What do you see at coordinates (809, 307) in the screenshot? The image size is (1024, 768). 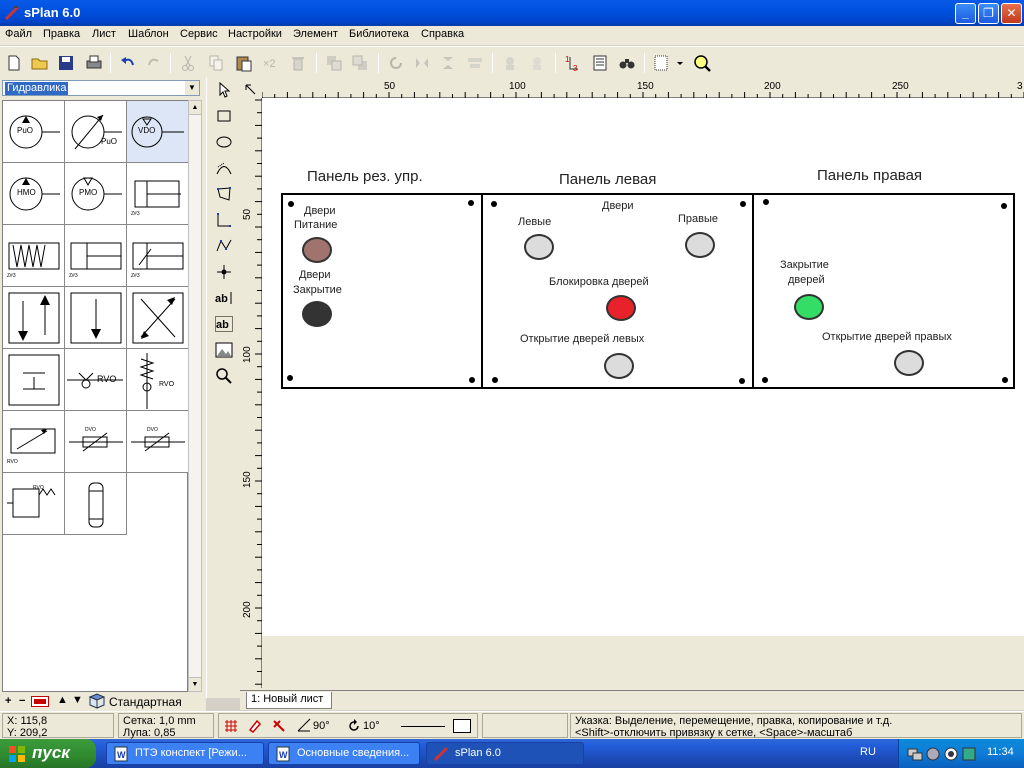 I see `lamp-close-doors` at bounding box center [809, 307].